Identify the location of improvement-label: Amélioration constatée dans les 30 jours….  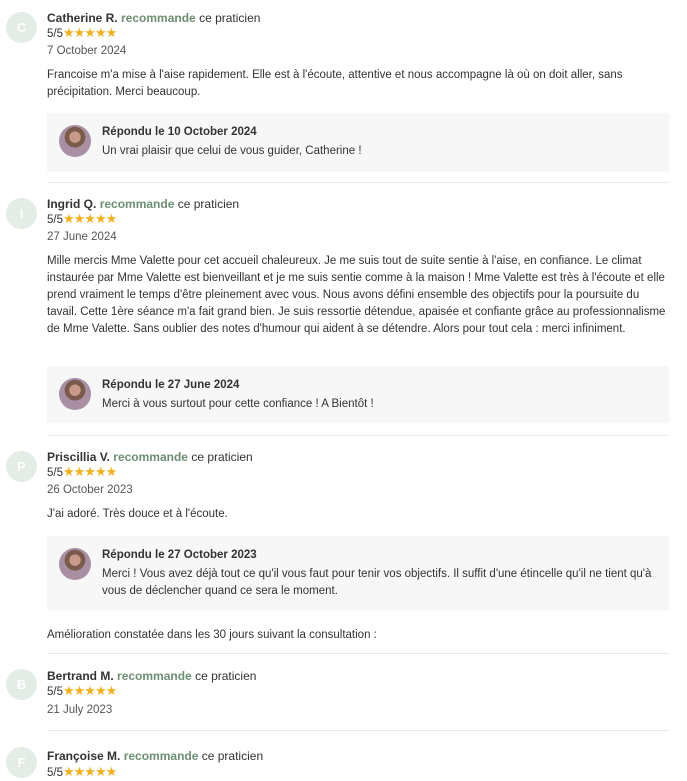
(212, 635).